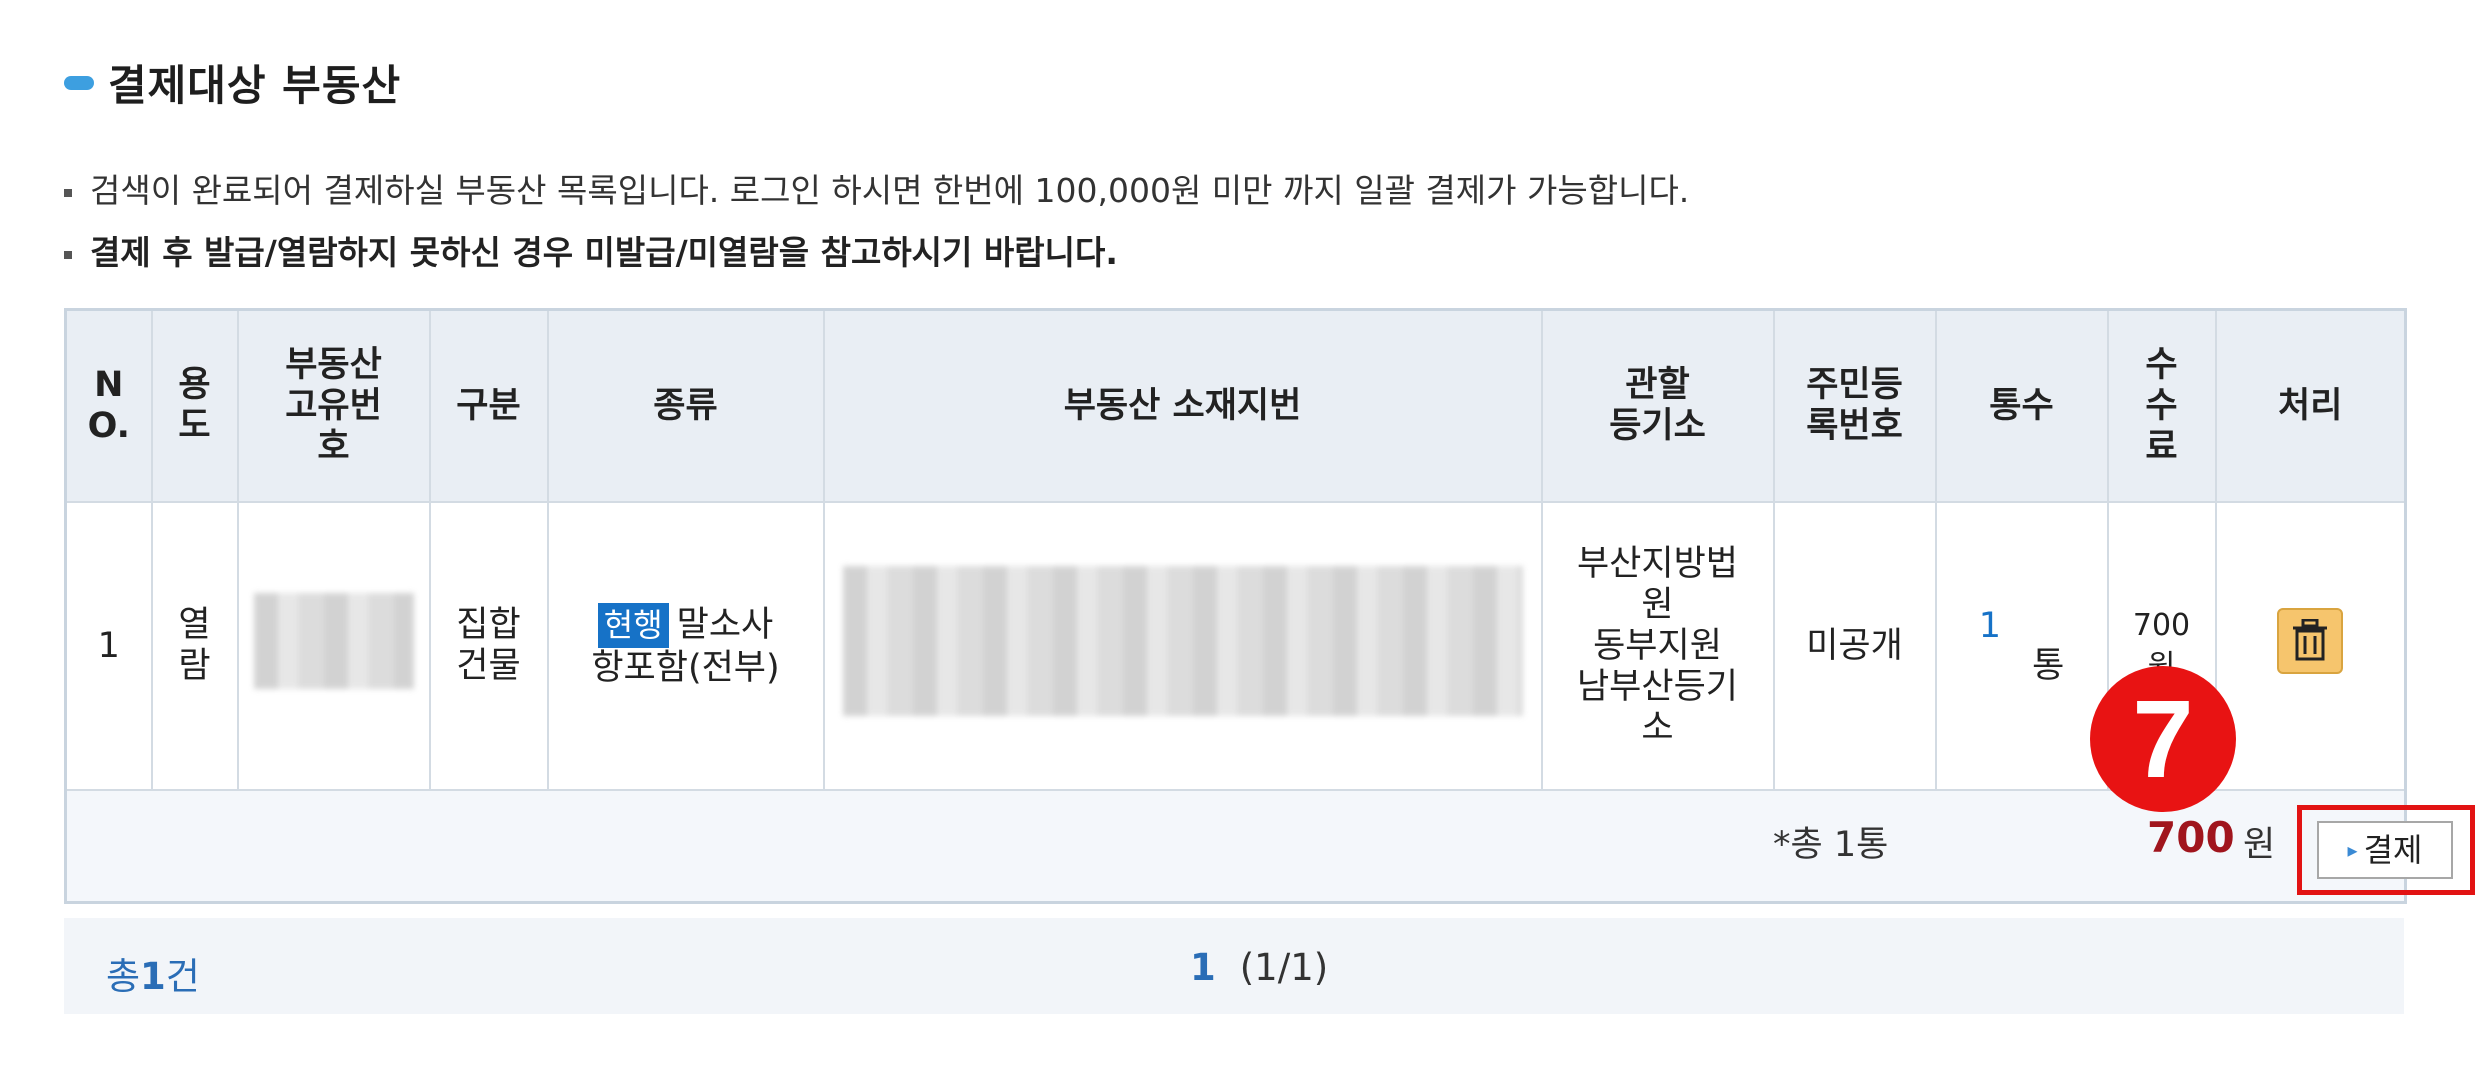  Describe the element at coordinates (488, 646) in the screenshot. I see `cell-category: 집합 건물` at that location.